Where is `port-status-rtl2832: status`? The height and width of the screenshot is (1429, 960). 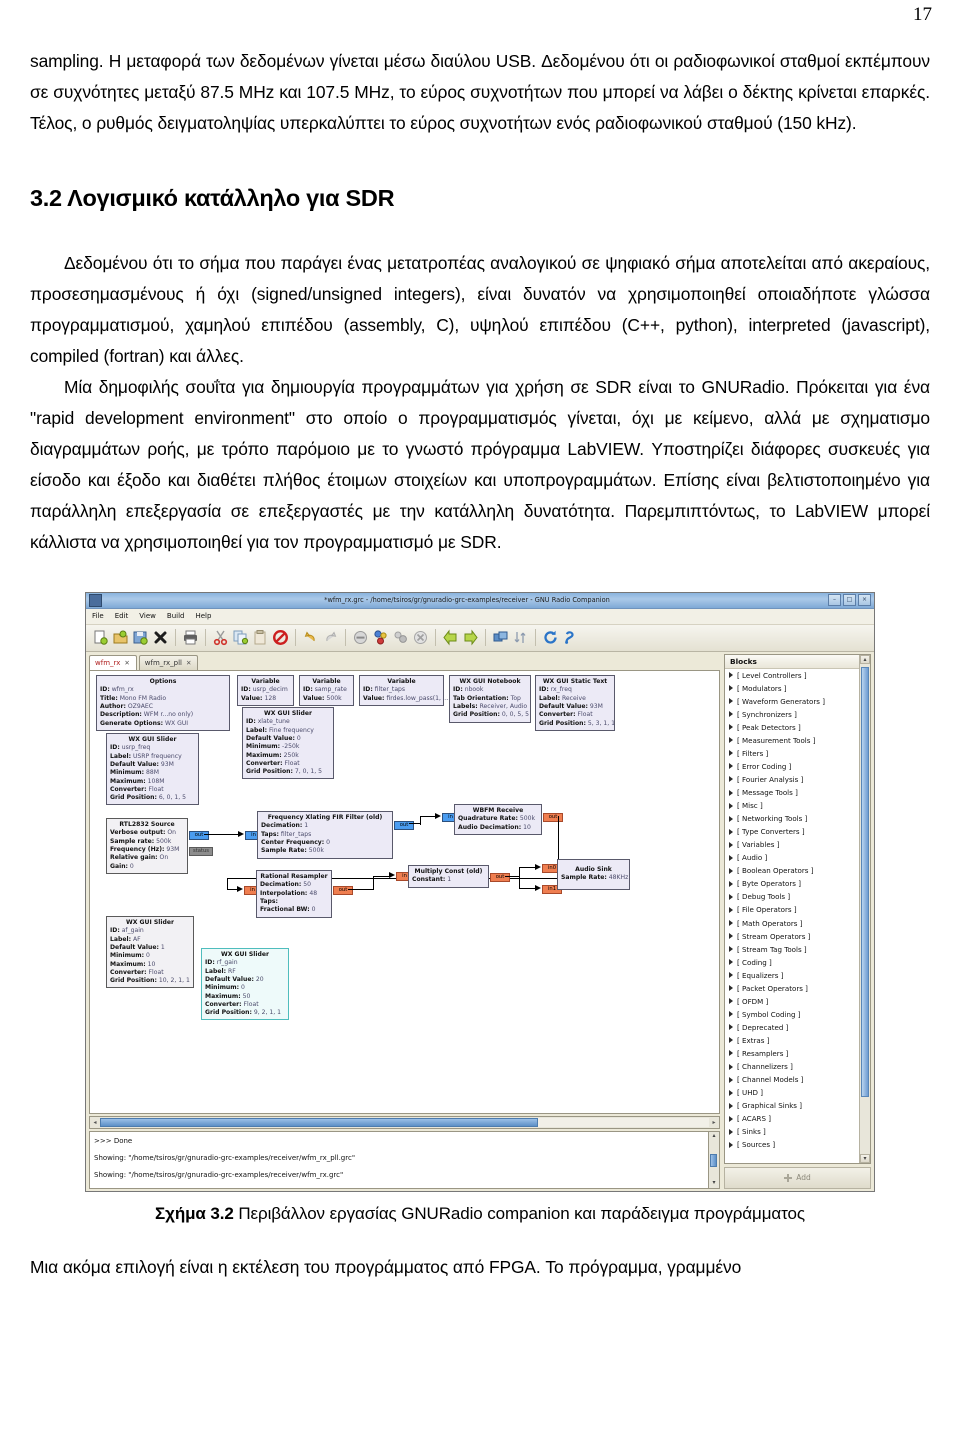 port-status-rtl2832: status is located at coordinates (201, 851).